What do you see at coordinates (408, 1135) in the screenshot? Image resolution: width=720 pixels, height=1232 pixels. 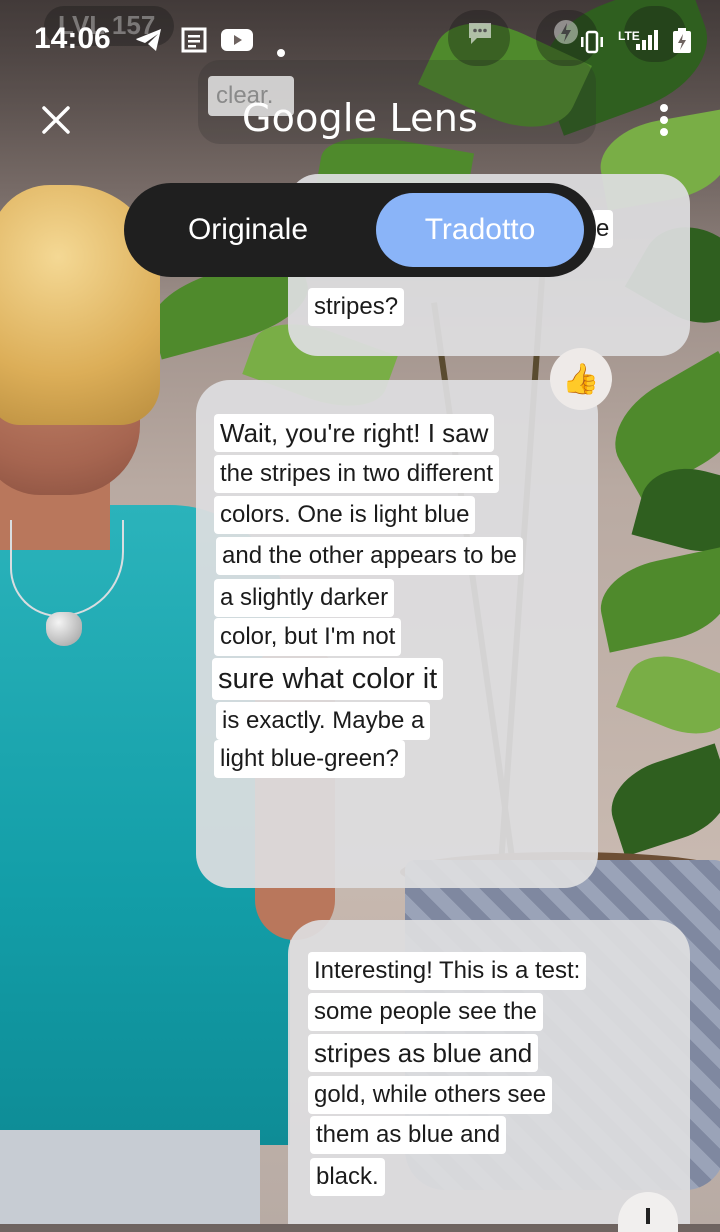 I see `message-line: them as blue and` at bounding box center [408, 1135].